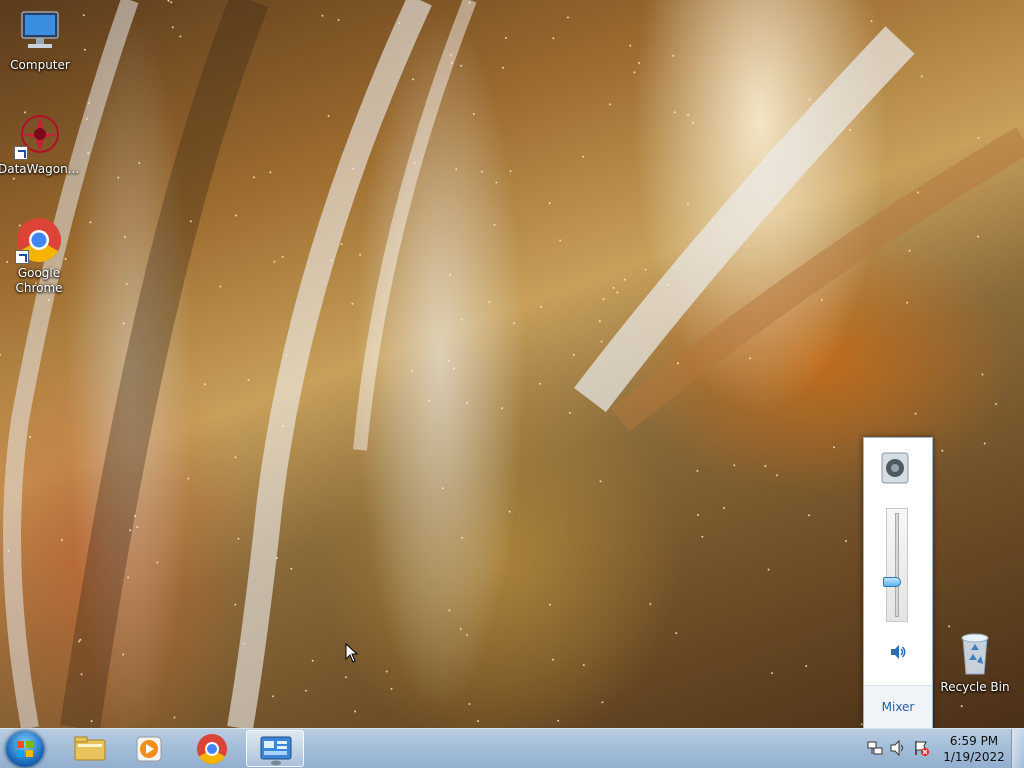 This screenshot has width=1024, height=768. Describe the element at coordinates (921, 748) in the screenshot. I see `action-center-flag-icon` at that location.